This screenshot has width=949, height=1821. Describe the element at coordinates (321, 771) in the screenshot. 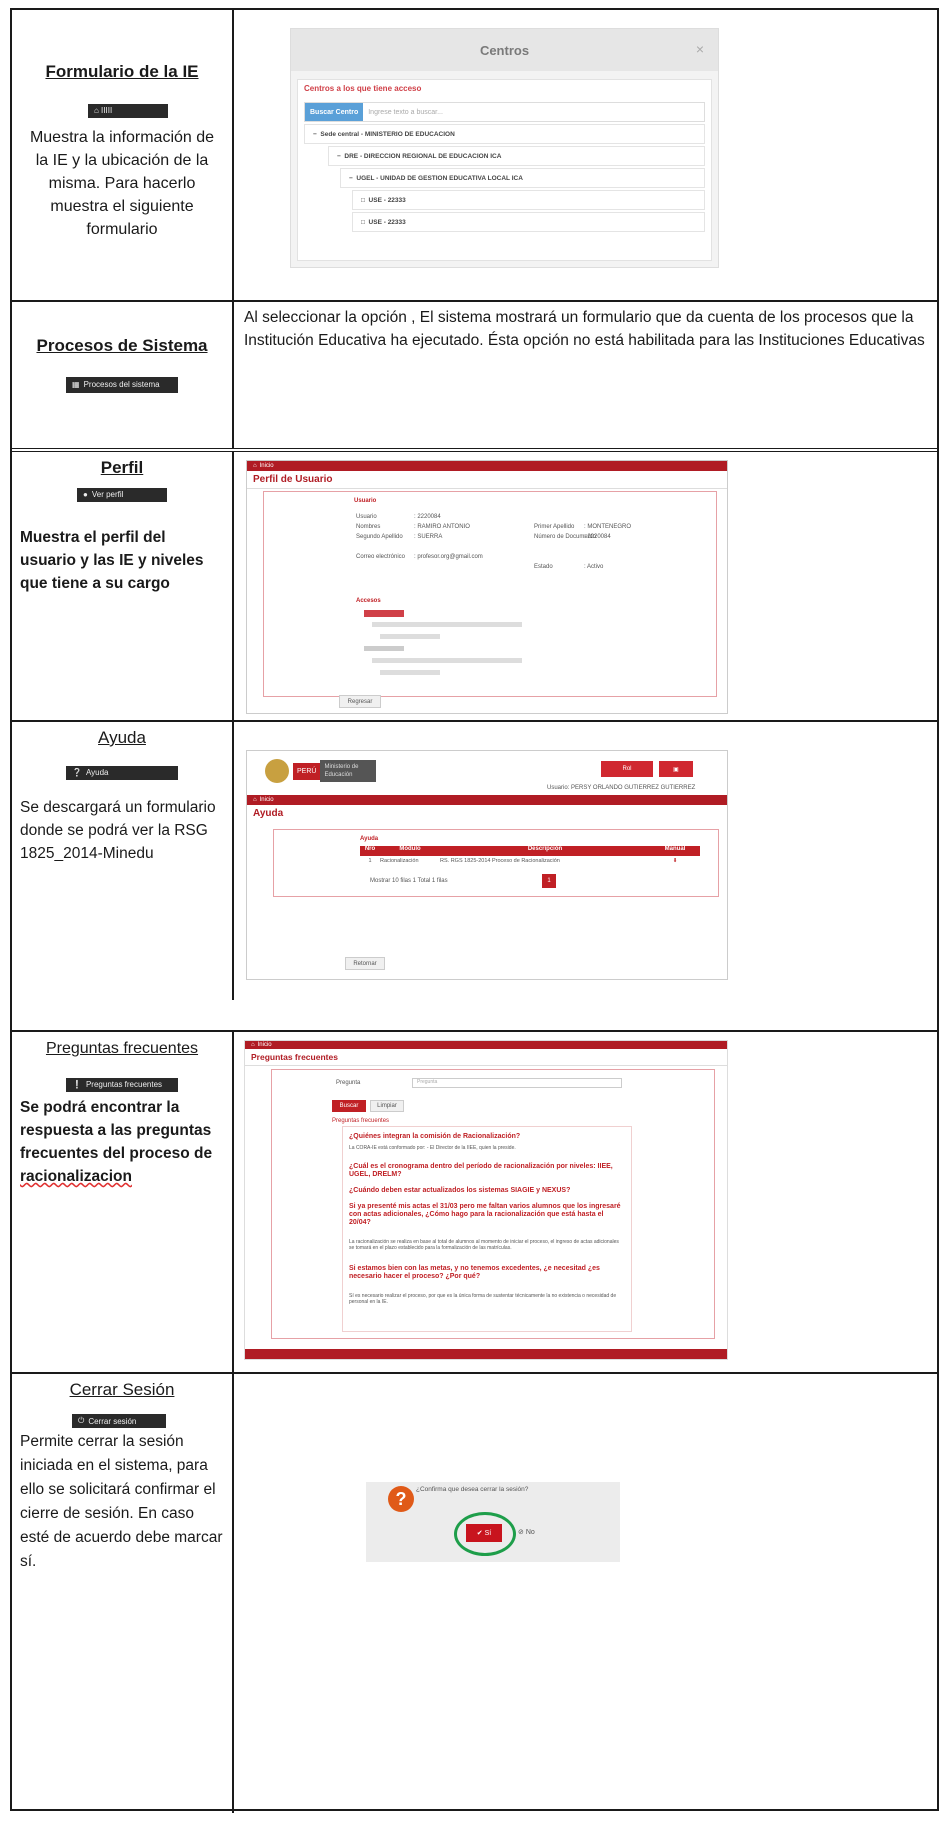

I see `ministry-logo: PERÚ Ministerio de Educación` at that location.